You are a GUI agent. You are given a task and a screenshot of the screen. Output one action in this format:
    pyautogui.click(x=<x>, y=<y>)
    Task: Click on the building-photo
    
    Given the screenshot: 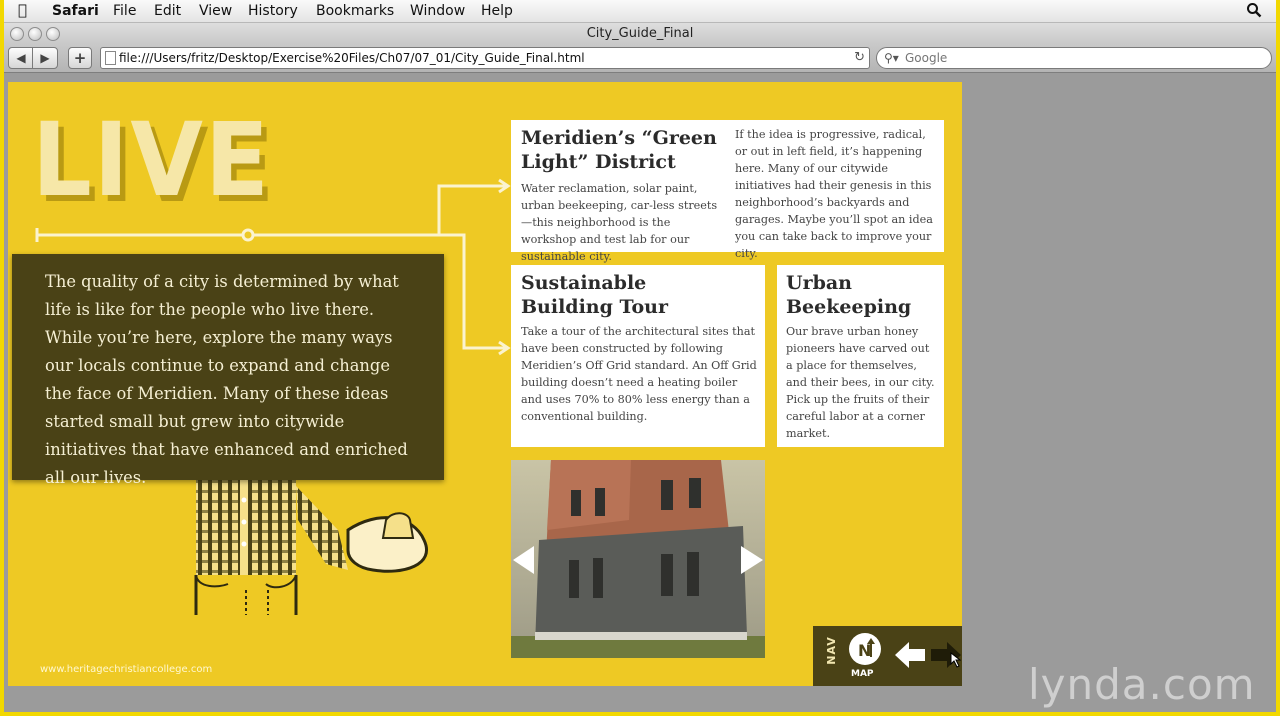 What is the action you would take?
    pyautogui.click(x=638, y=559)
    